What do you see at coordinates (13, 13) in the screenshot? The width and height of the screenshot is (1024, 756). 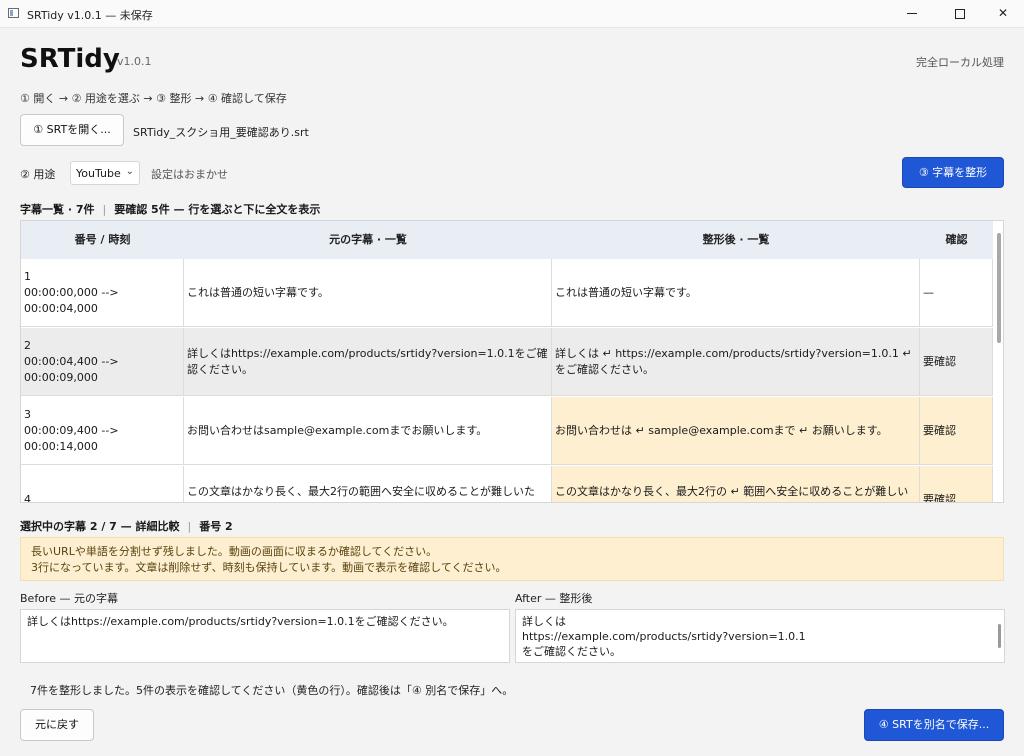 I see `app-icon` at bounding box center [13, 13].